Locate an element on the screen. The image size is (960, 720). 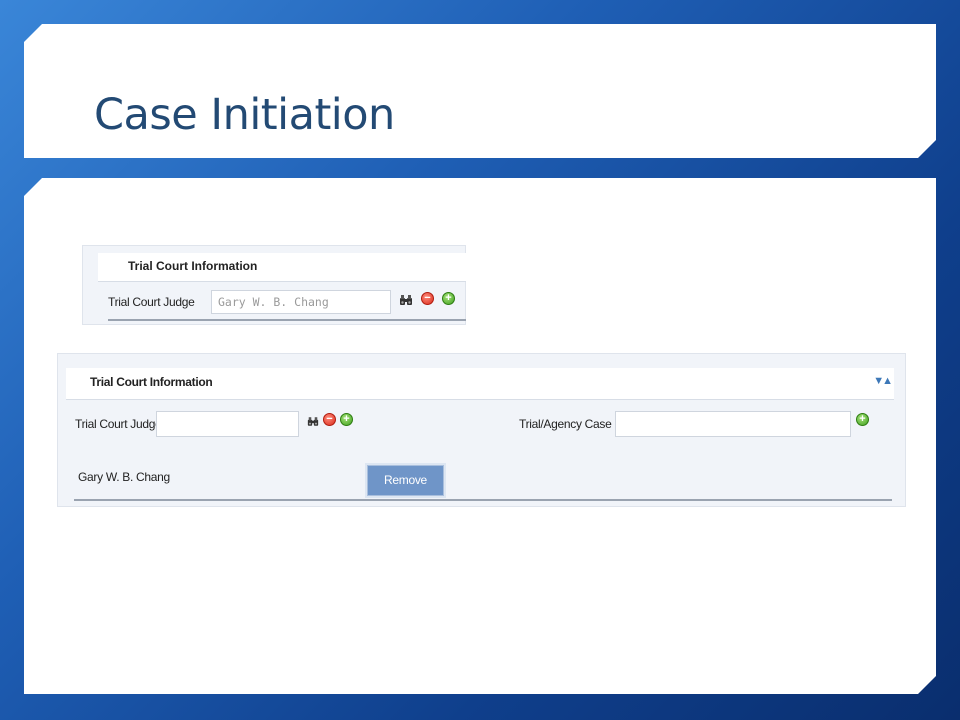
case-id-label: Trial/Agency Case Id is located at coordinates (571, 424).